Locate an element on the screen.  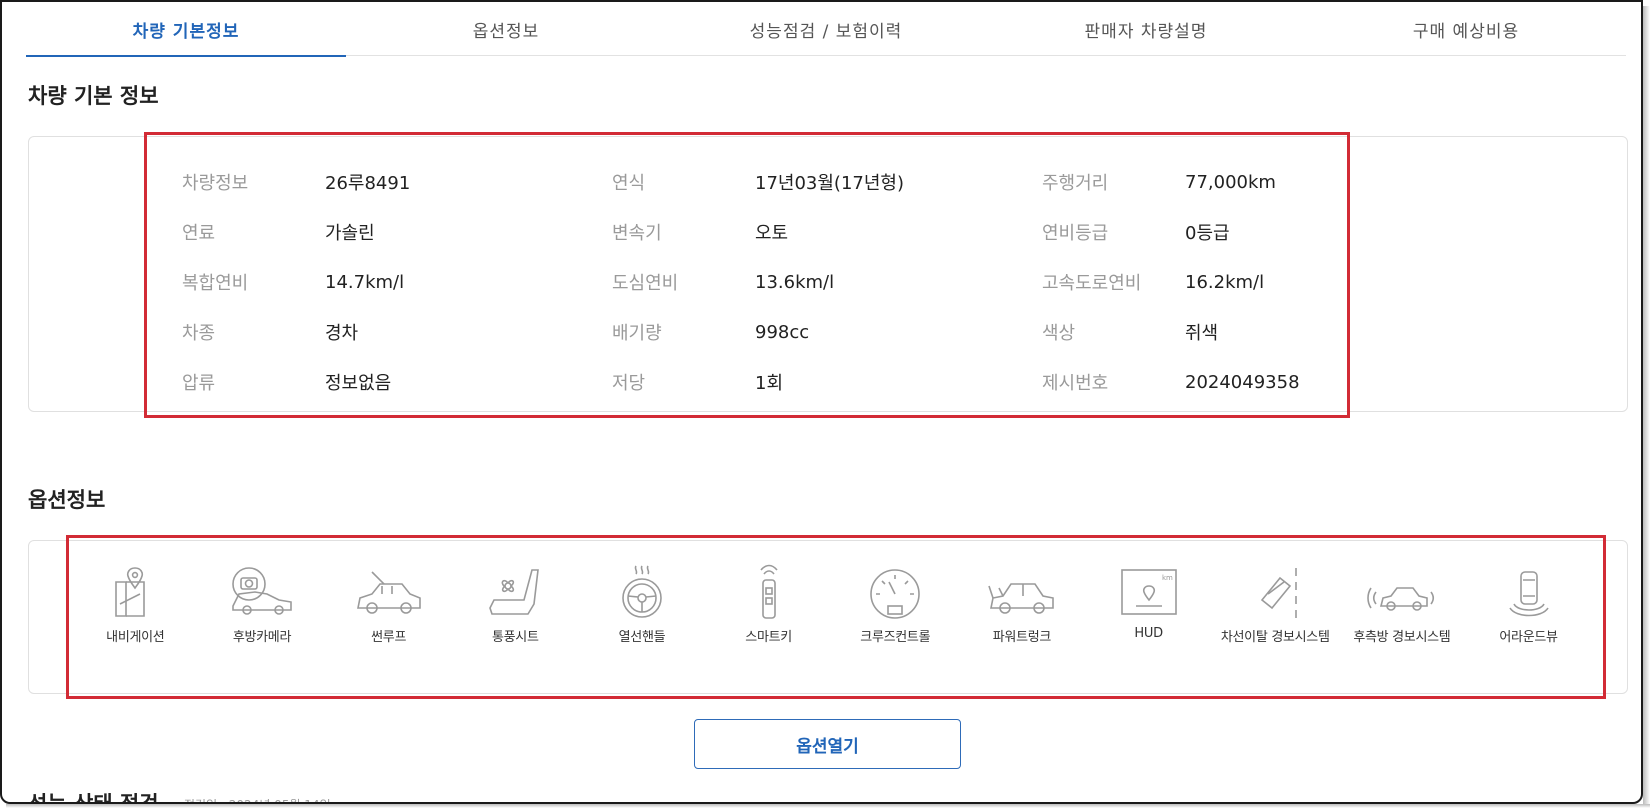
basic-info-title: 차량 기본 정보 is located at coordinates (93, 96).